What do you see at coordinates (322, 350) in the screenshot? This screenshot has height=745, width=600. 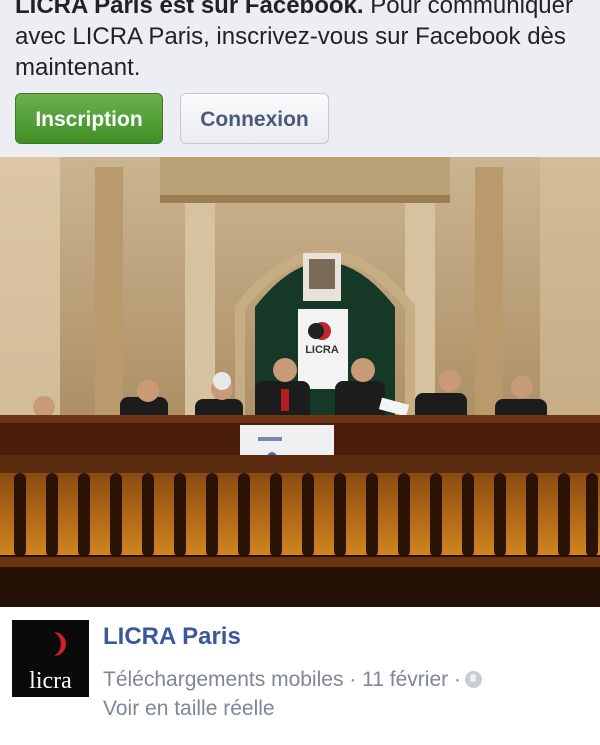 I see `licra-banner-text: LICRA` at bounding box center [322, 350].